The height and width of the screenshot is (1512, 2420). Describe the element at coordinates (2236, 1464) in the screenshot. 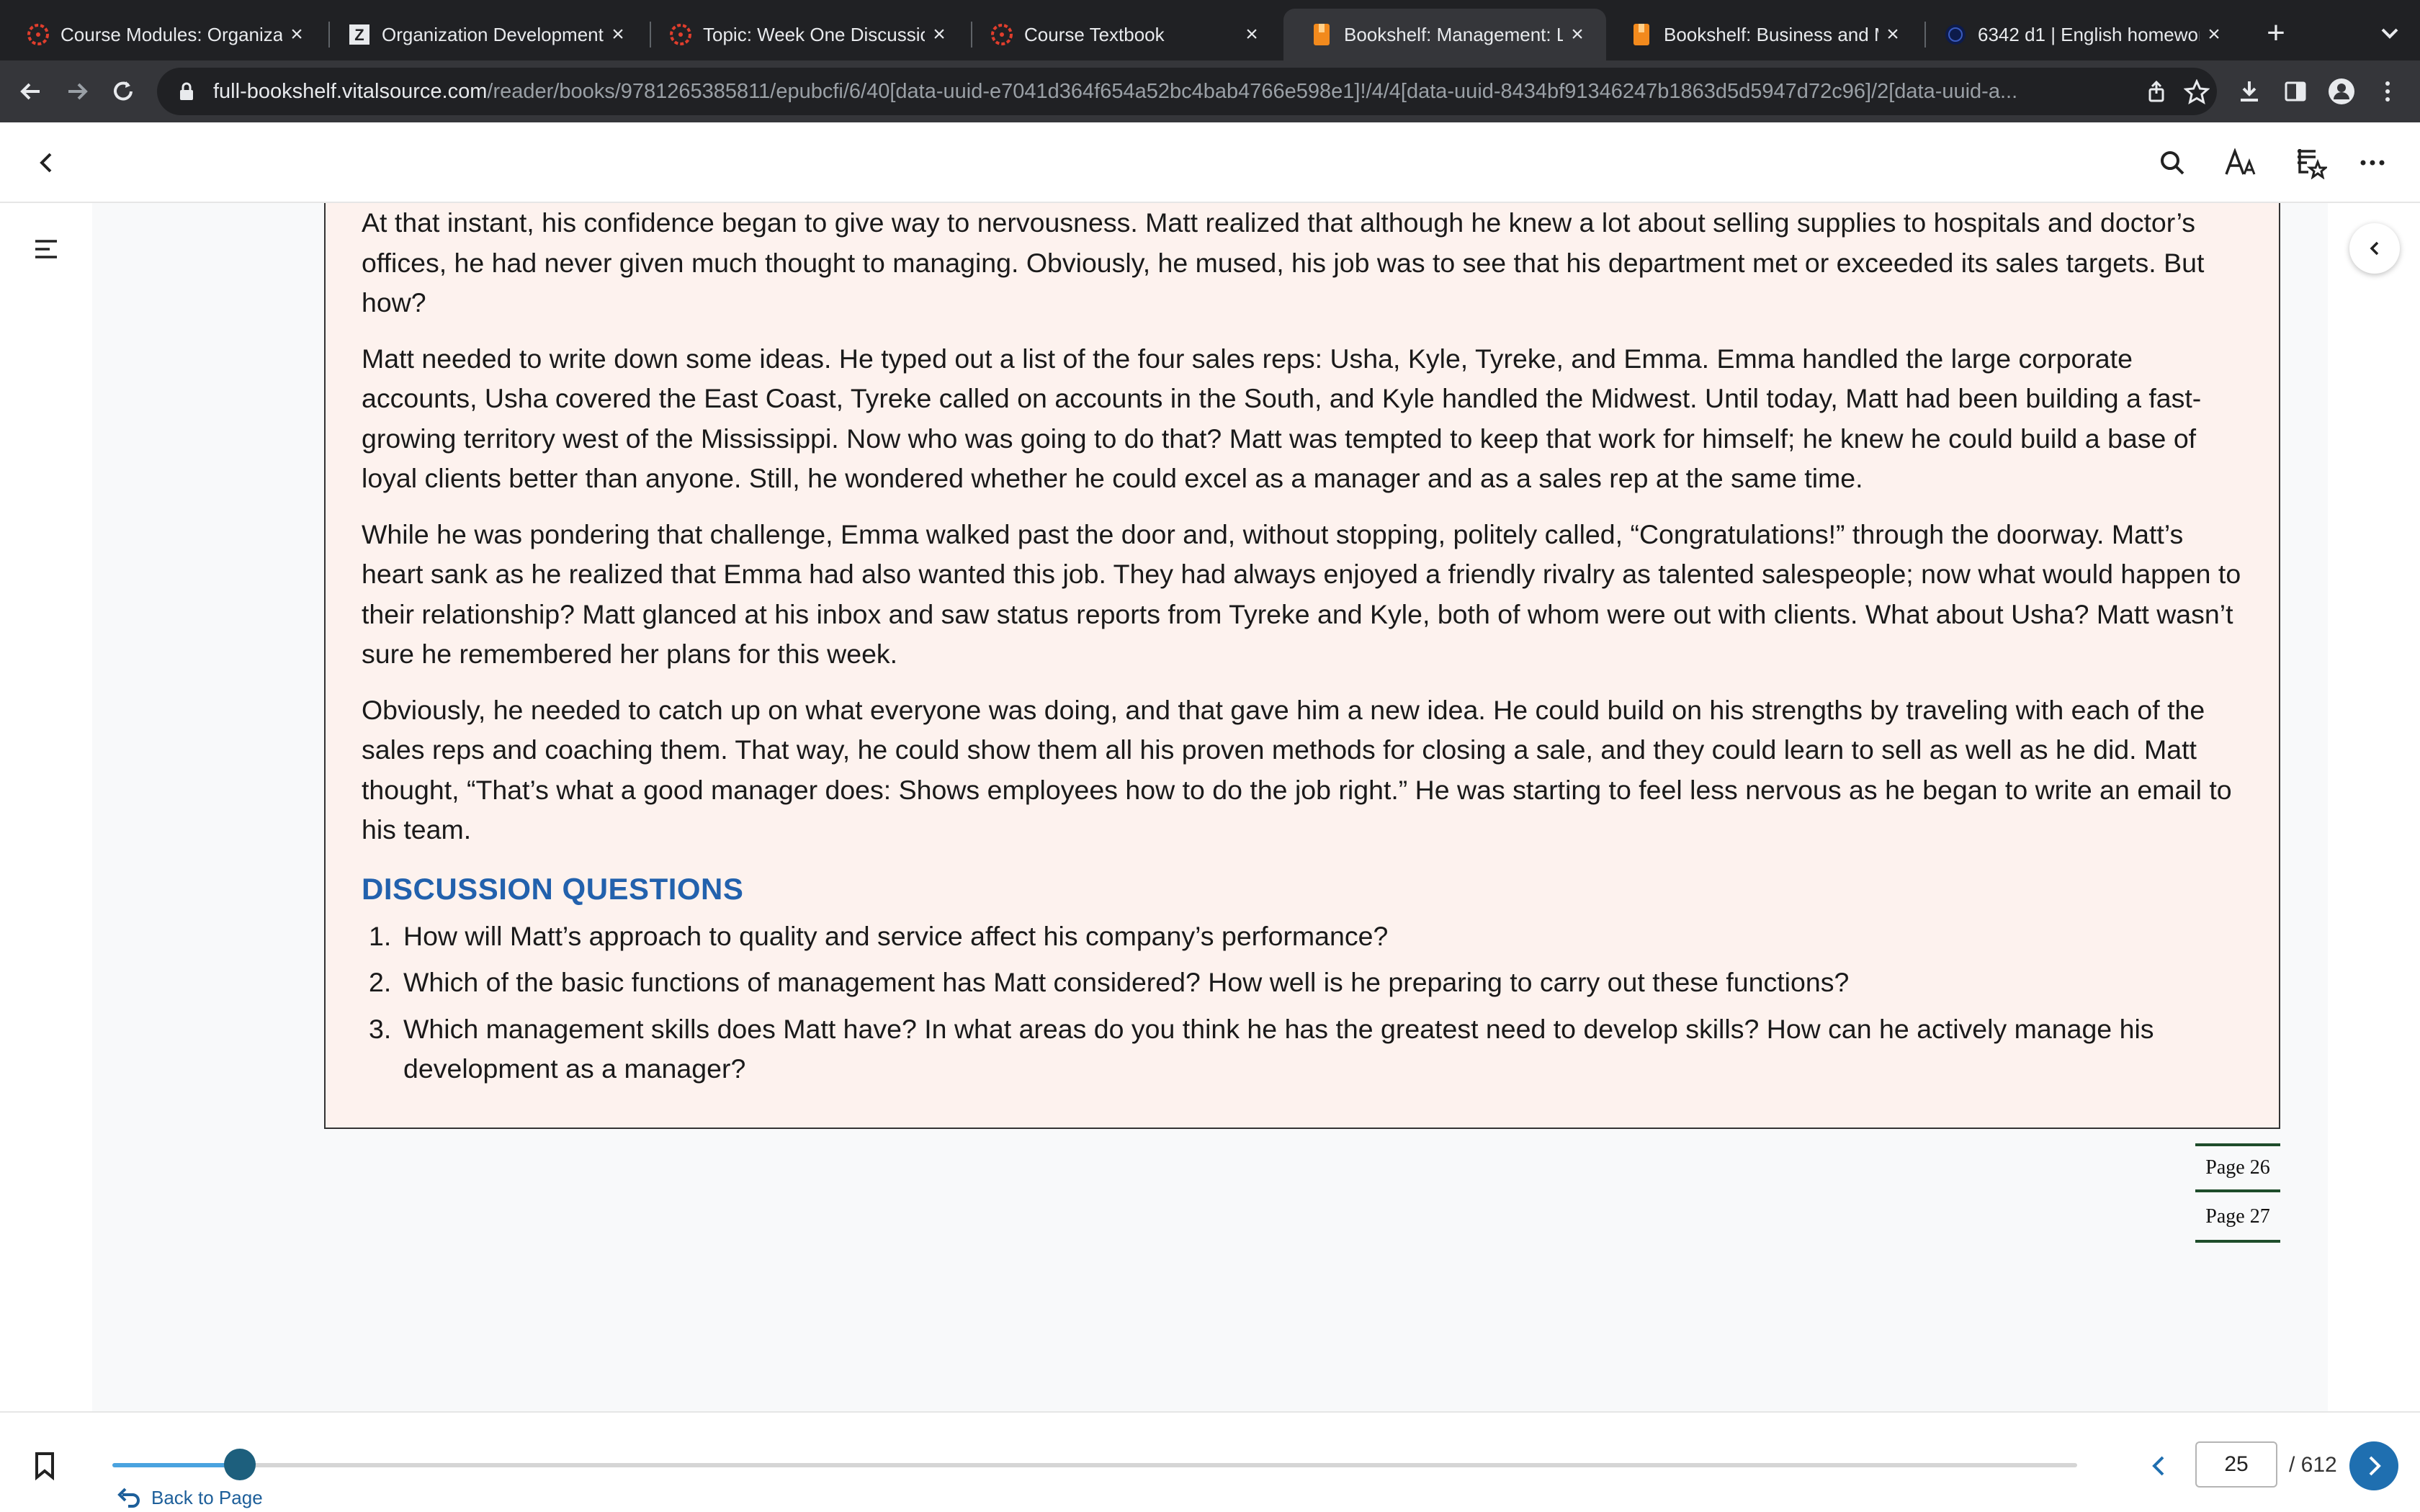

I see `page-number-input` at that location.